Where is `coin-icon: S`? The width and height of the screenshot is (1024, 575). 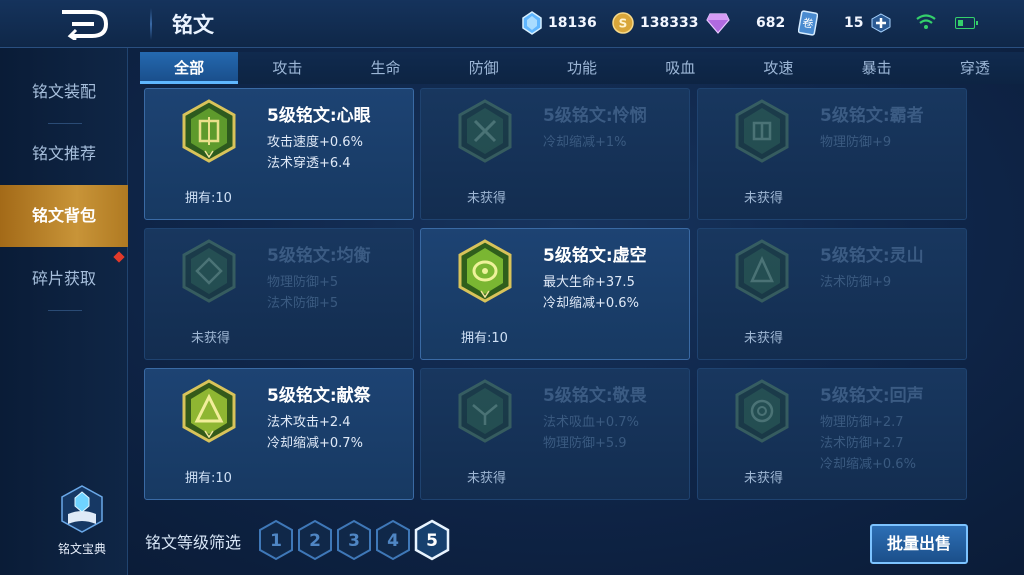 coin-icon: S is located at coordinates (623, 23).